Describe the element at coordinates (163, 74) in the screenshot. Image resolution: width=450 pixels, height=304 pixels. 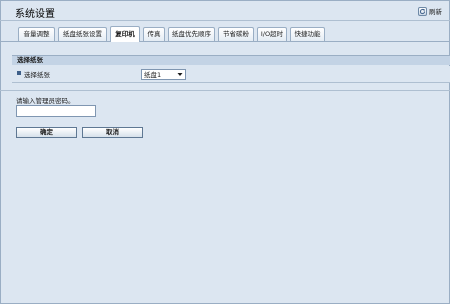
I see `paper-tray-select: 纸盘1` at that location.